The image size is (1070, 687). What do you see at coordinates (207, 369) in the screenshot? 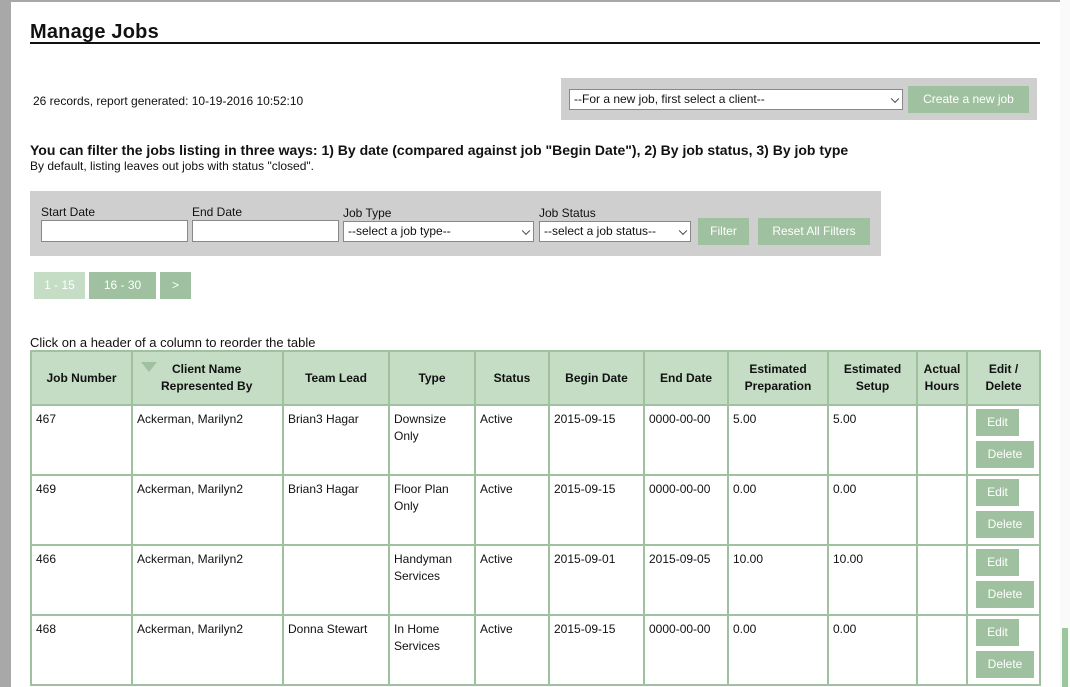
I see `header-client-line1: Client Name` at bounding box center [207, 369].